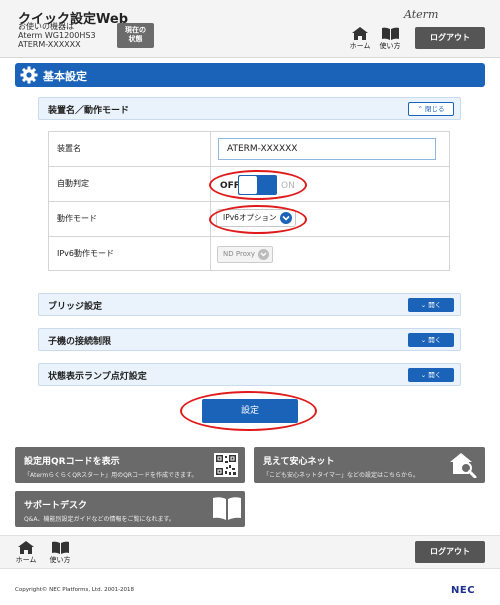 The width and height of the screenshot is (500, 605). I want to click on model-label: お使いの機器は, so click(46, 26).